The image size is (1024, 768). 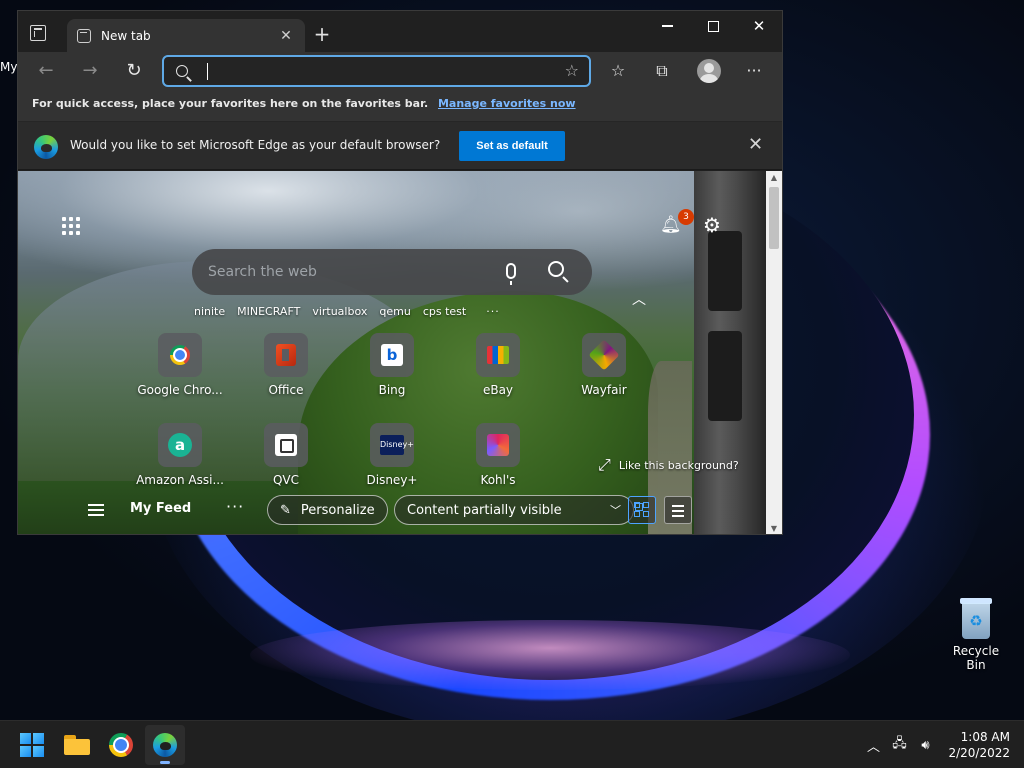 I want to click on list-view-button, so click(x=678, y=510).